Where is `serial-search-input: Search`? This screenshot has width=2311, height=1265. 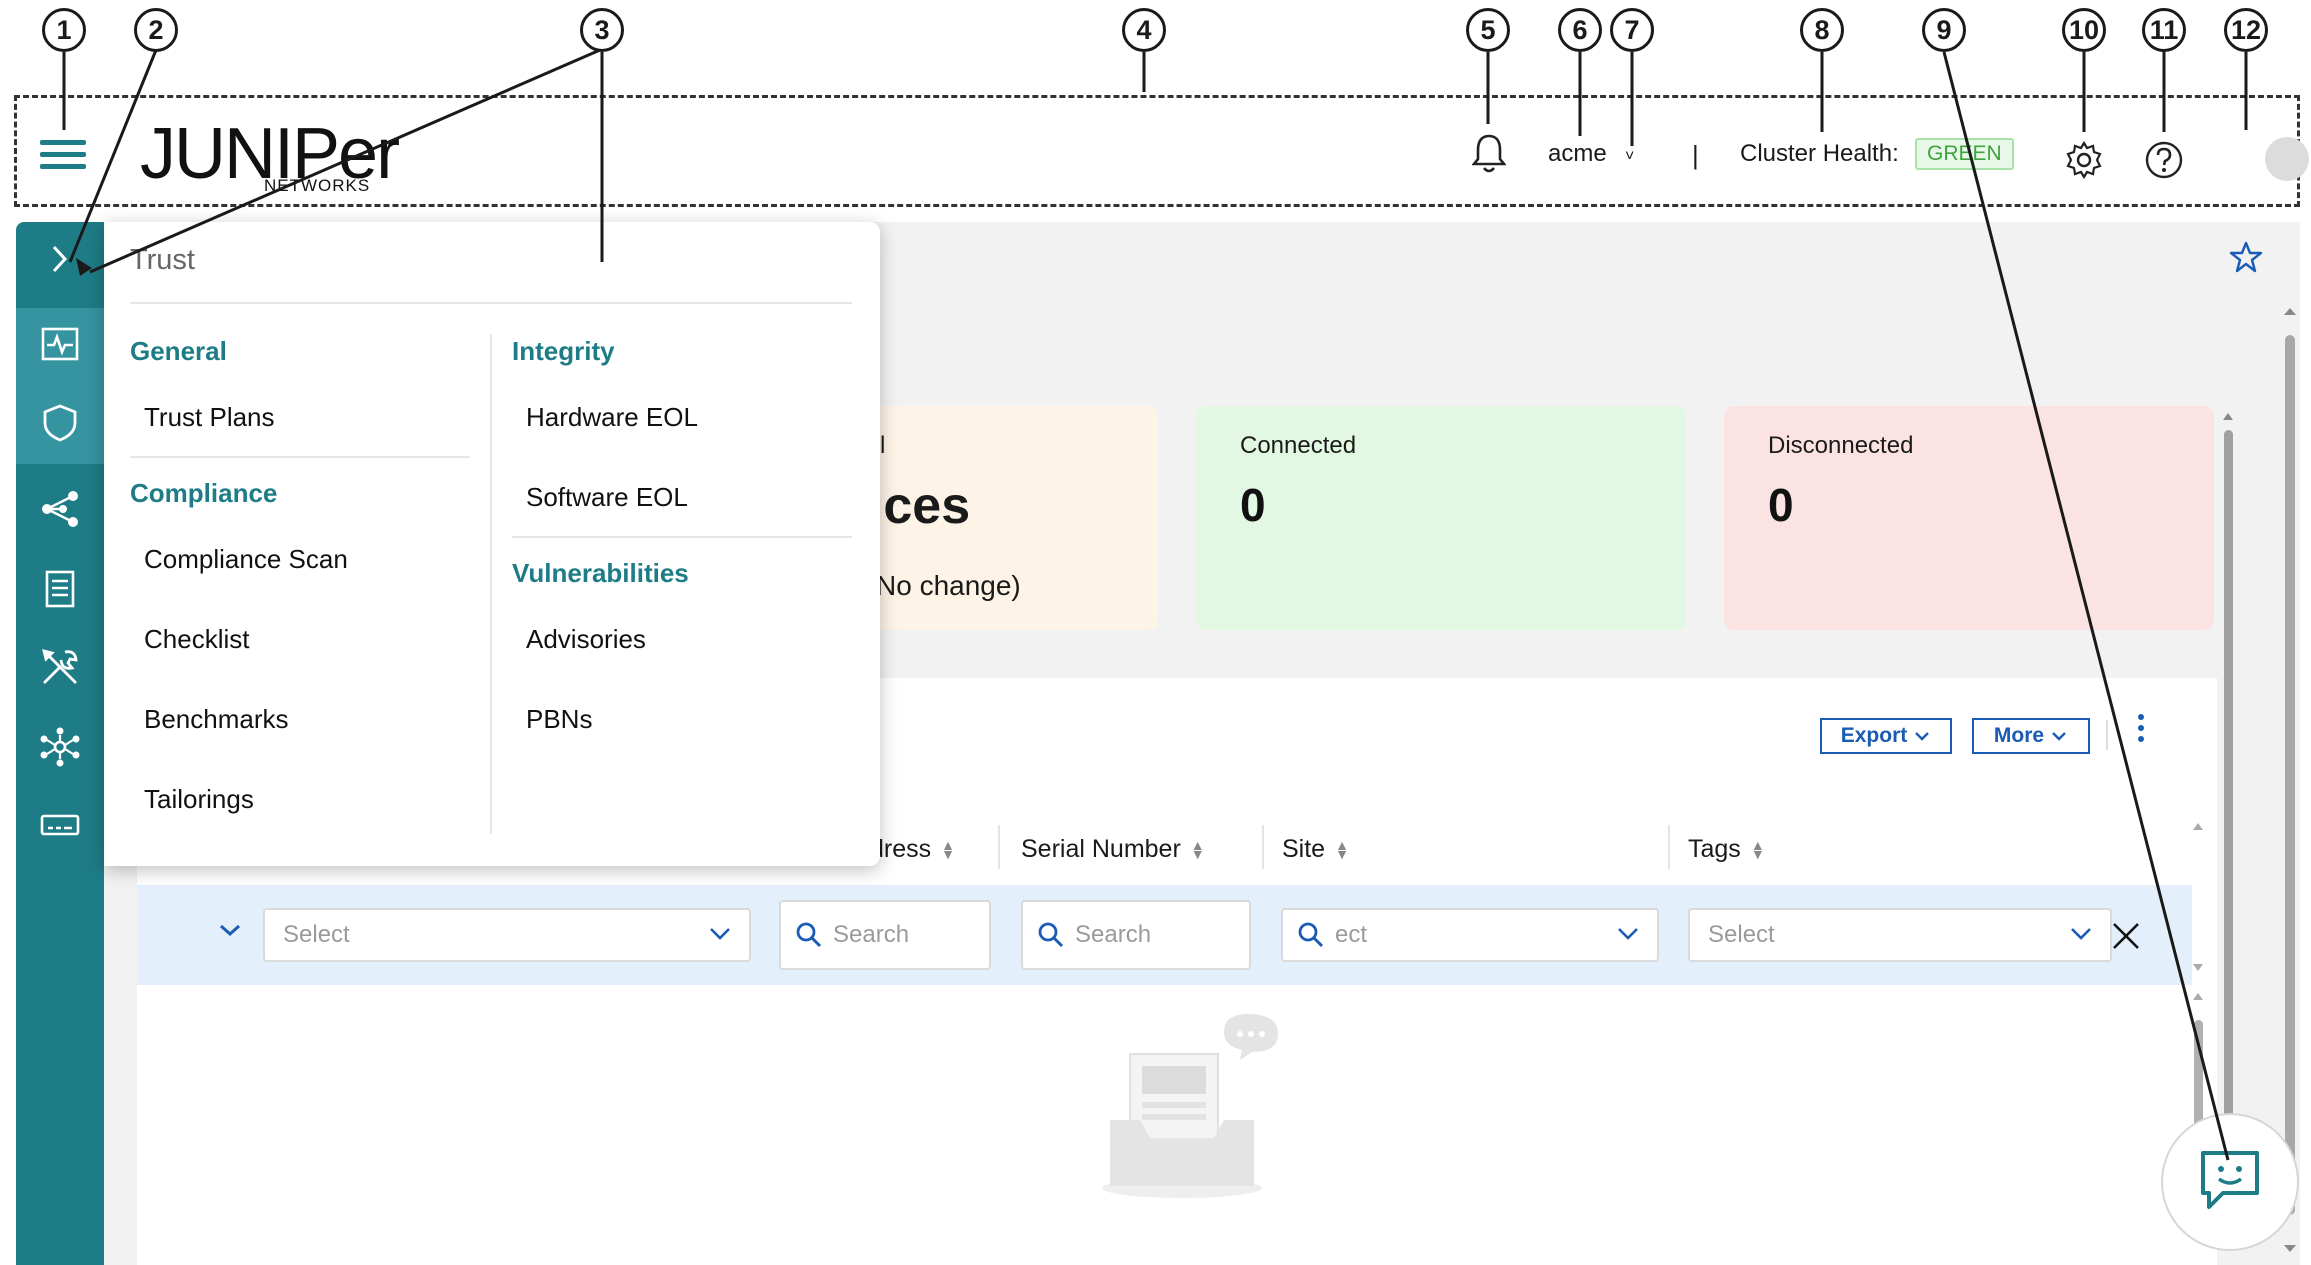
serial-search-input: Search is located at coordinates (1136, 935).